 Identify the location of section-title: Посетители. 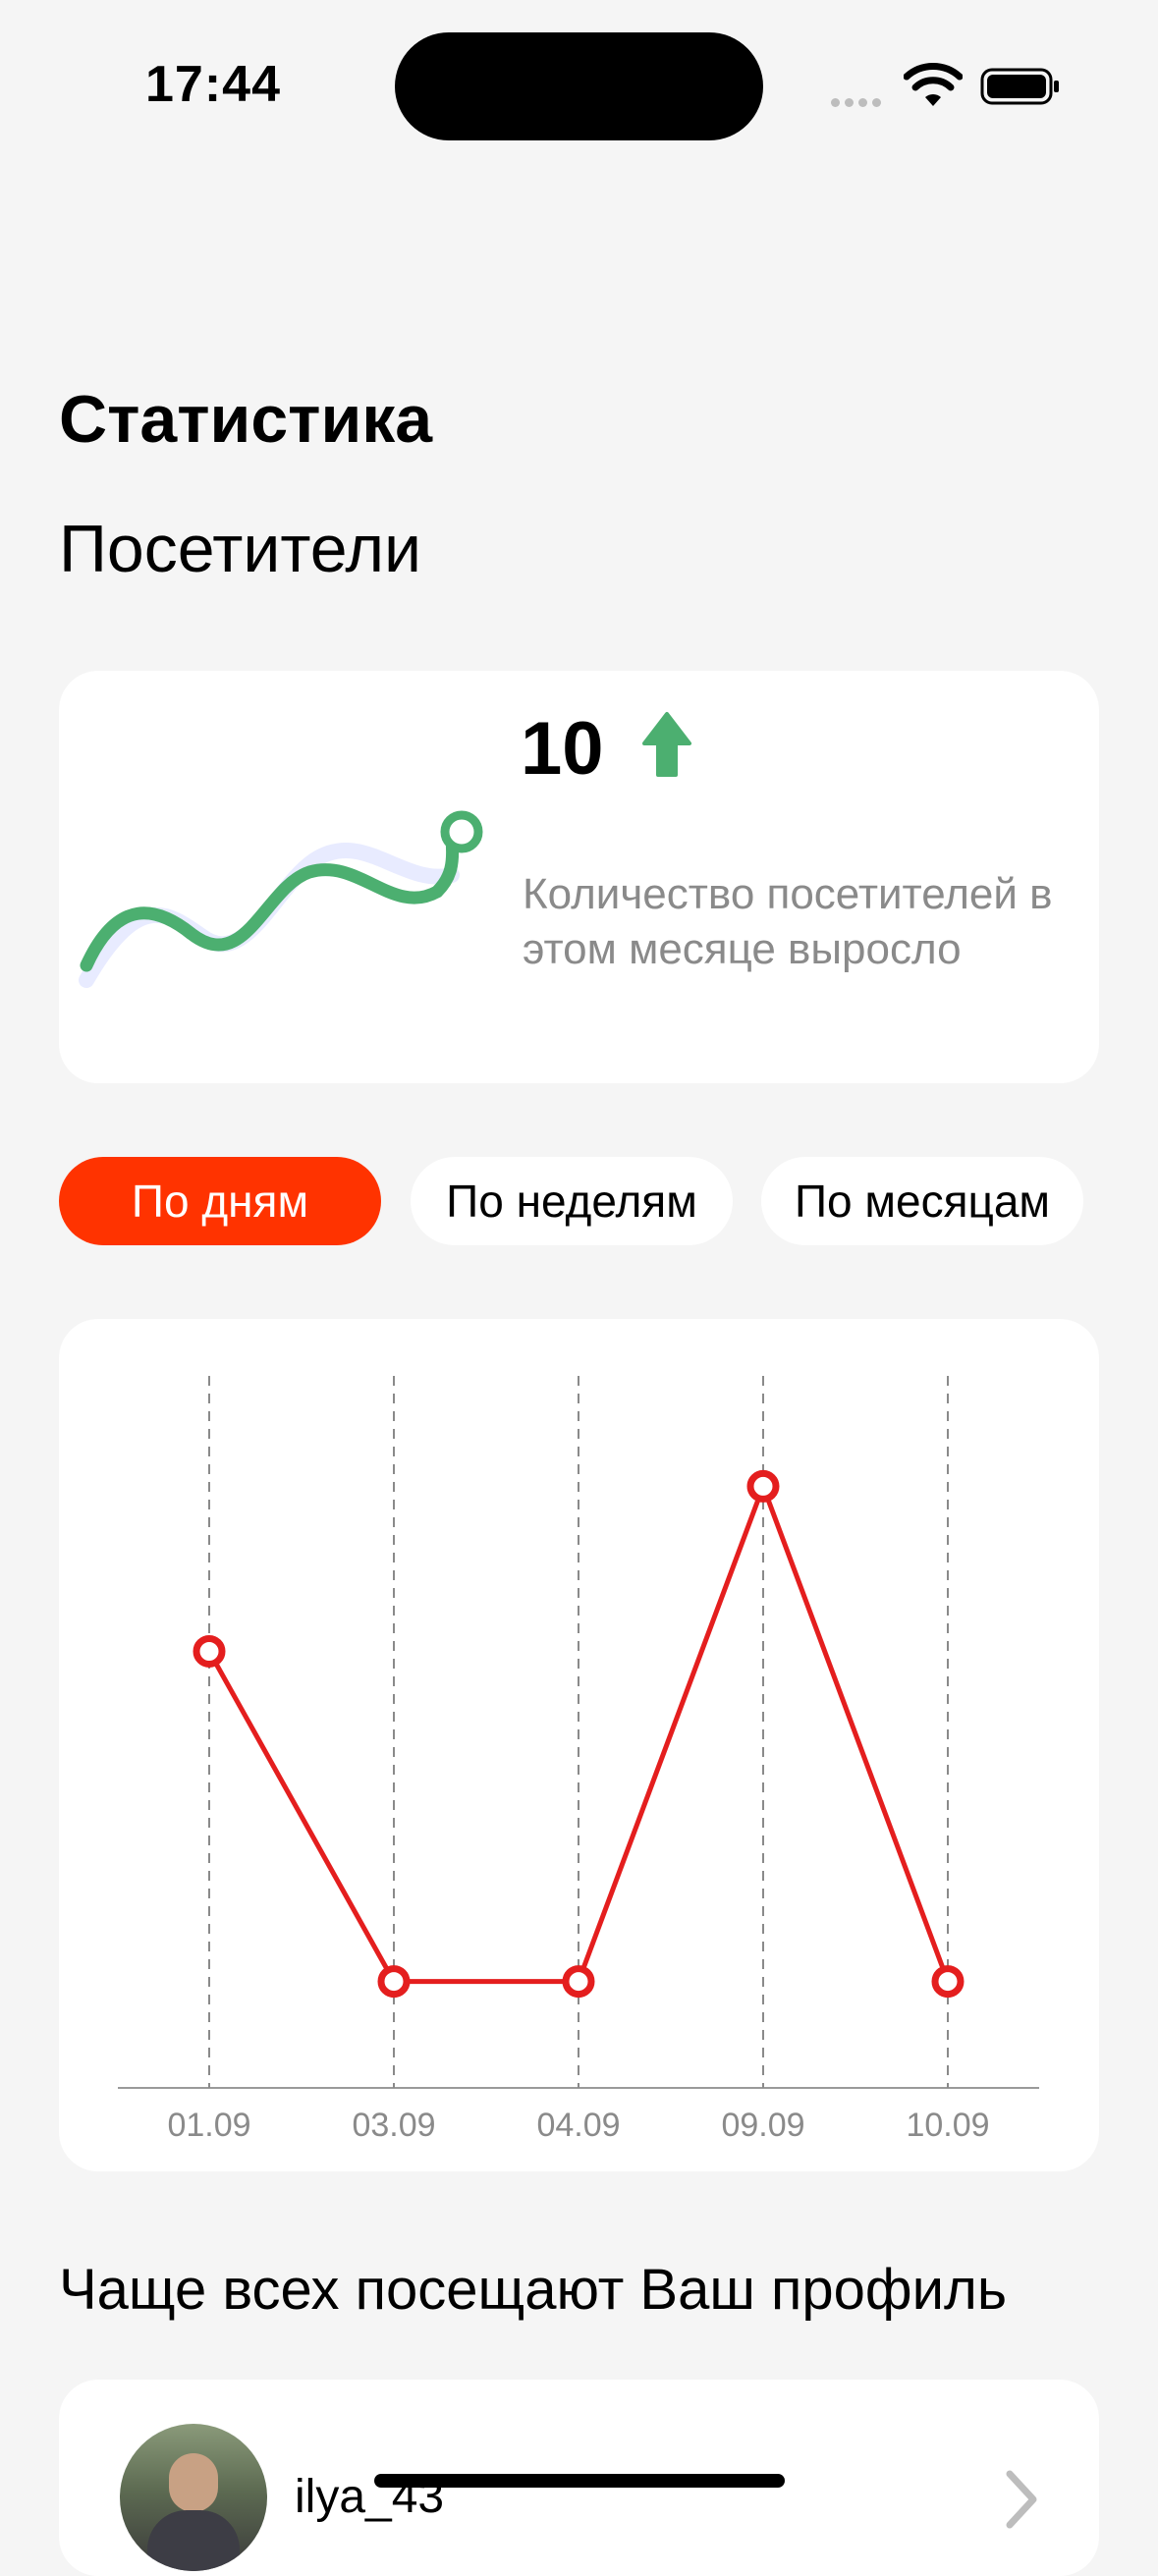
(240, 549).